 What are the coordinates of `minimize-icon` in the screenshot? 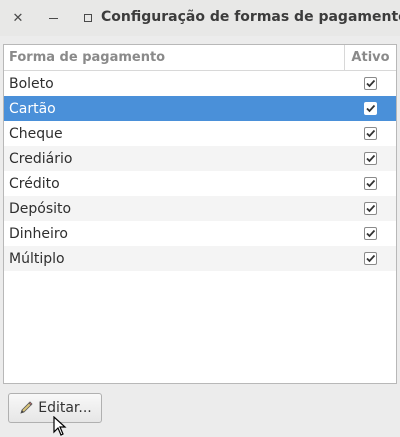 It's located at (53, 18).